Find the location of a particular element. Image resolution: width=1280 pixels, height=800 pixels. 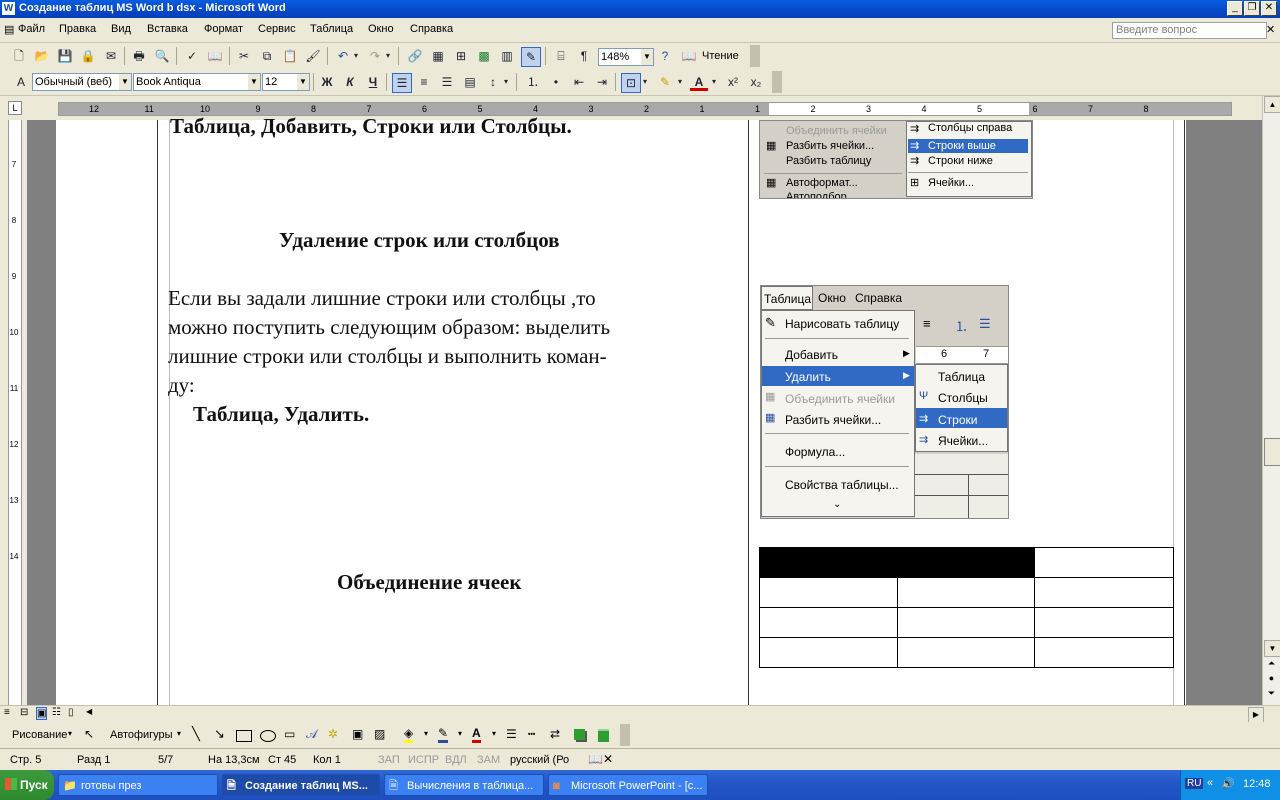

clipart-icon: ▣ is located at coordinates (357, 734).